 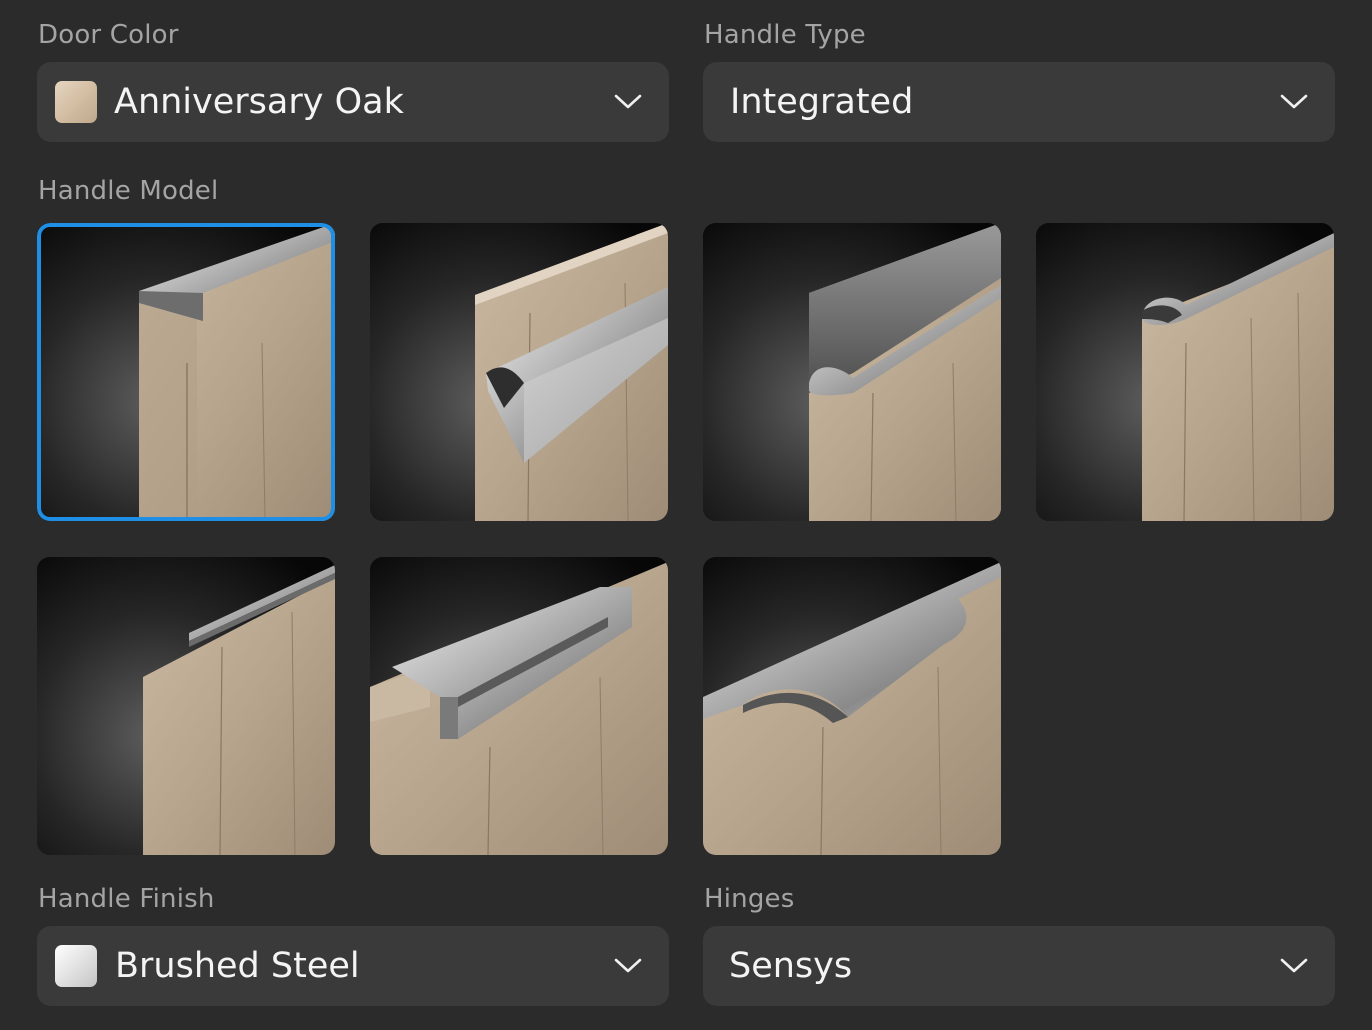 What do you see at coordinates (108, 35) in the screenshot?
I see `door-color-label: Door Color` at bounding box center [108, 35].